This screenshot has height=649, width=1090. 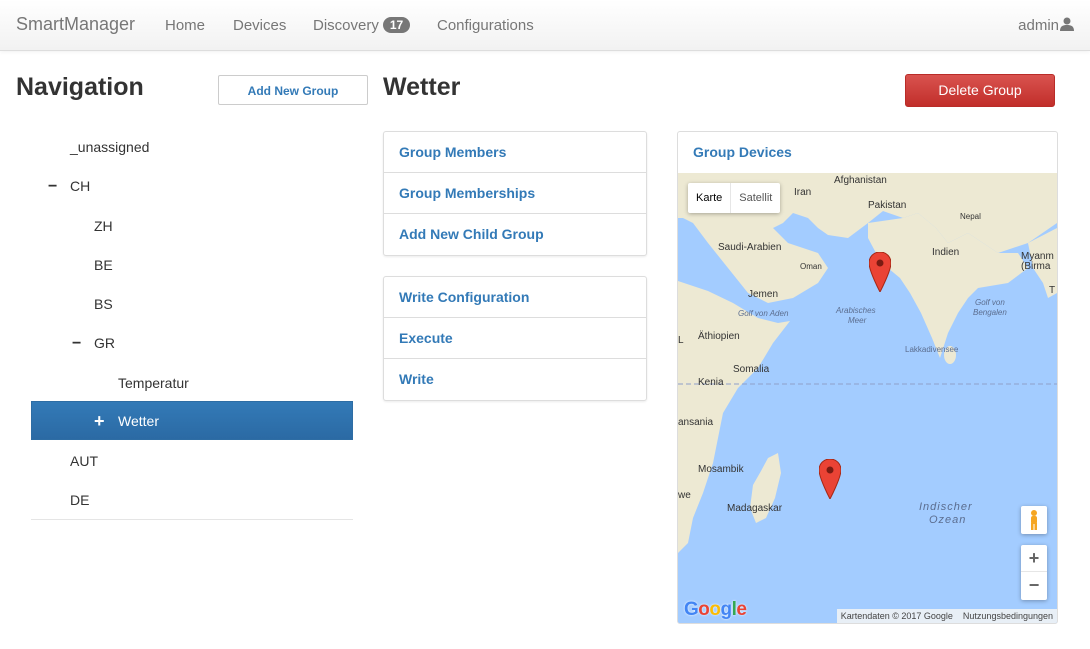 What do you see at coordinates (293, 90) in the screenshot?
I see `add-new-group-button: Add New Group` at bounding box center [293, 90].